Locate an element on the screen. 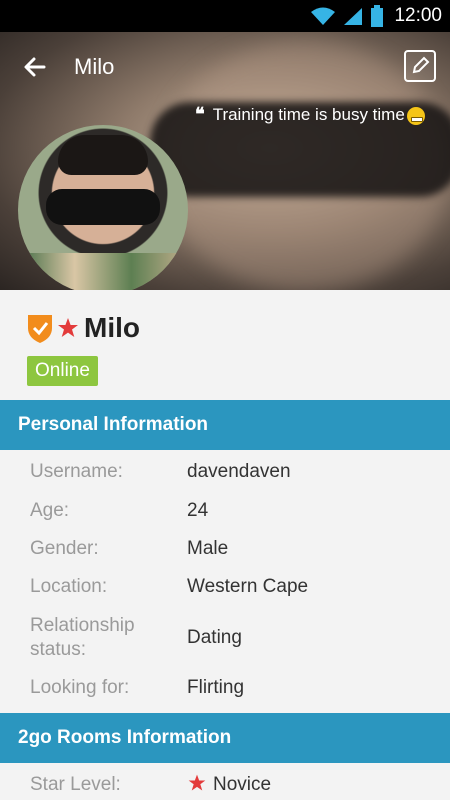  status-badge: Online is located at coordinates (62, 371).